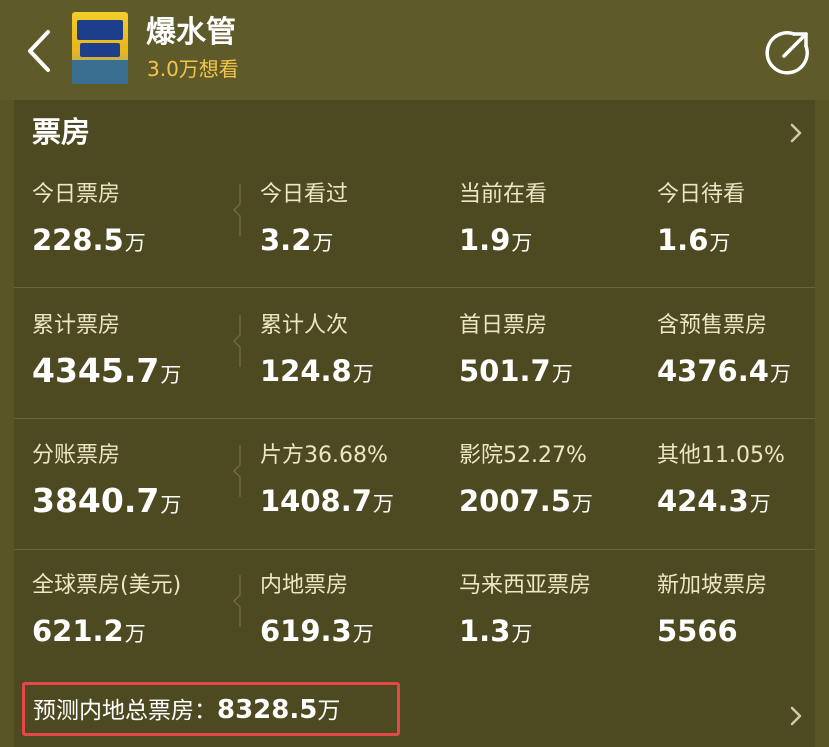  I want to click on back-arrow-icon, so click(40, 51).